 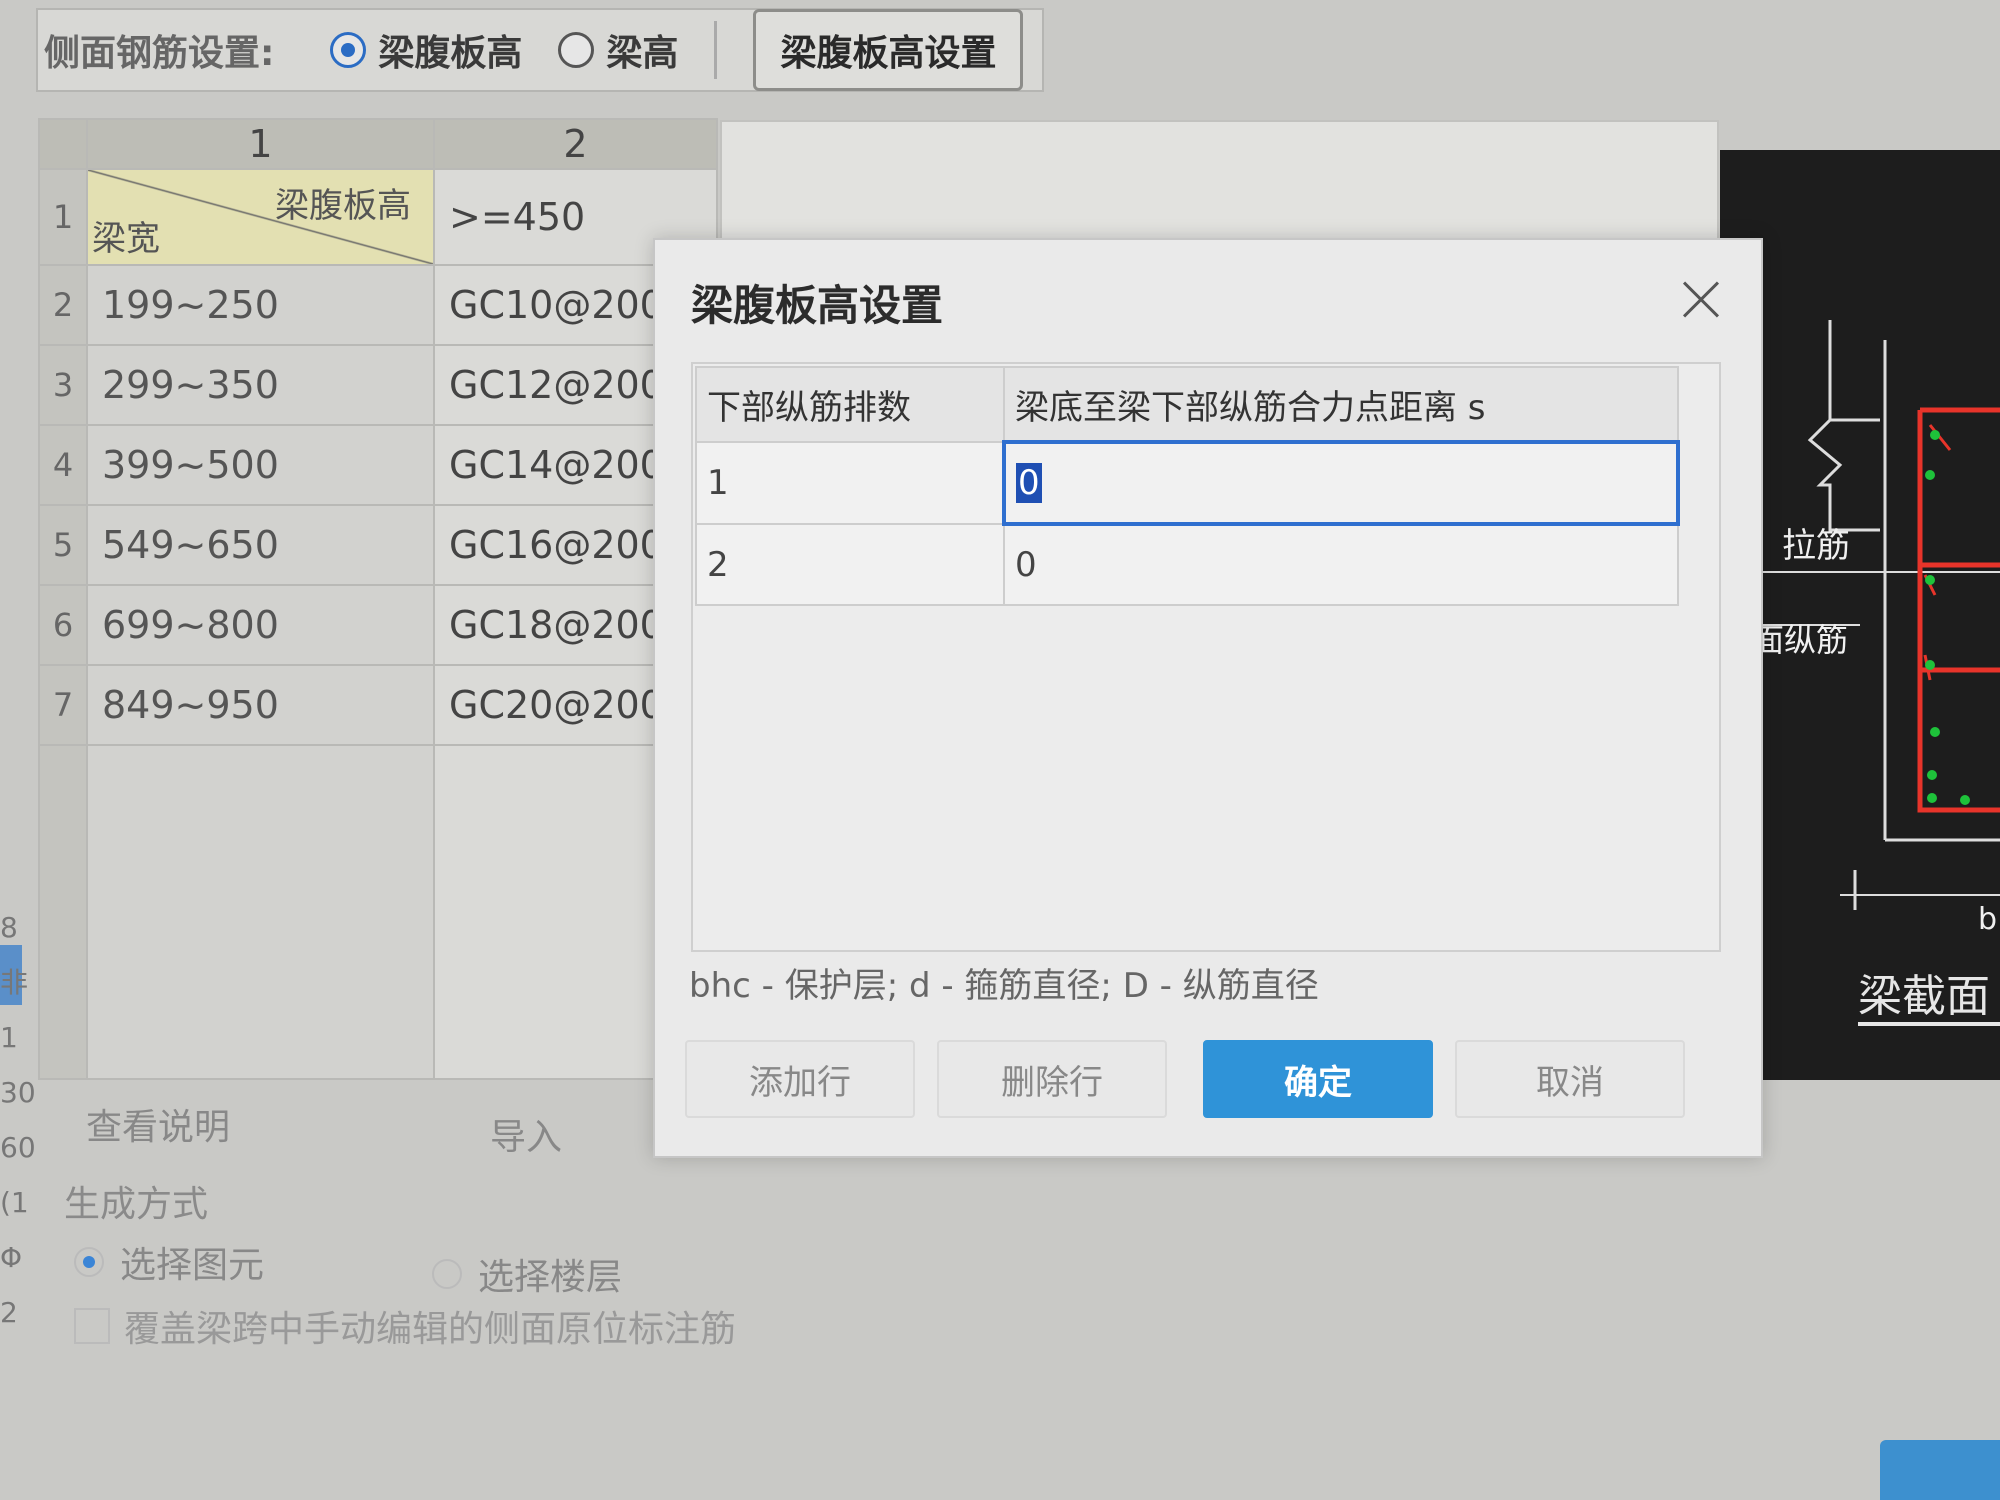 I want to click on edge-text: 60, so click(x=18, y=1147).